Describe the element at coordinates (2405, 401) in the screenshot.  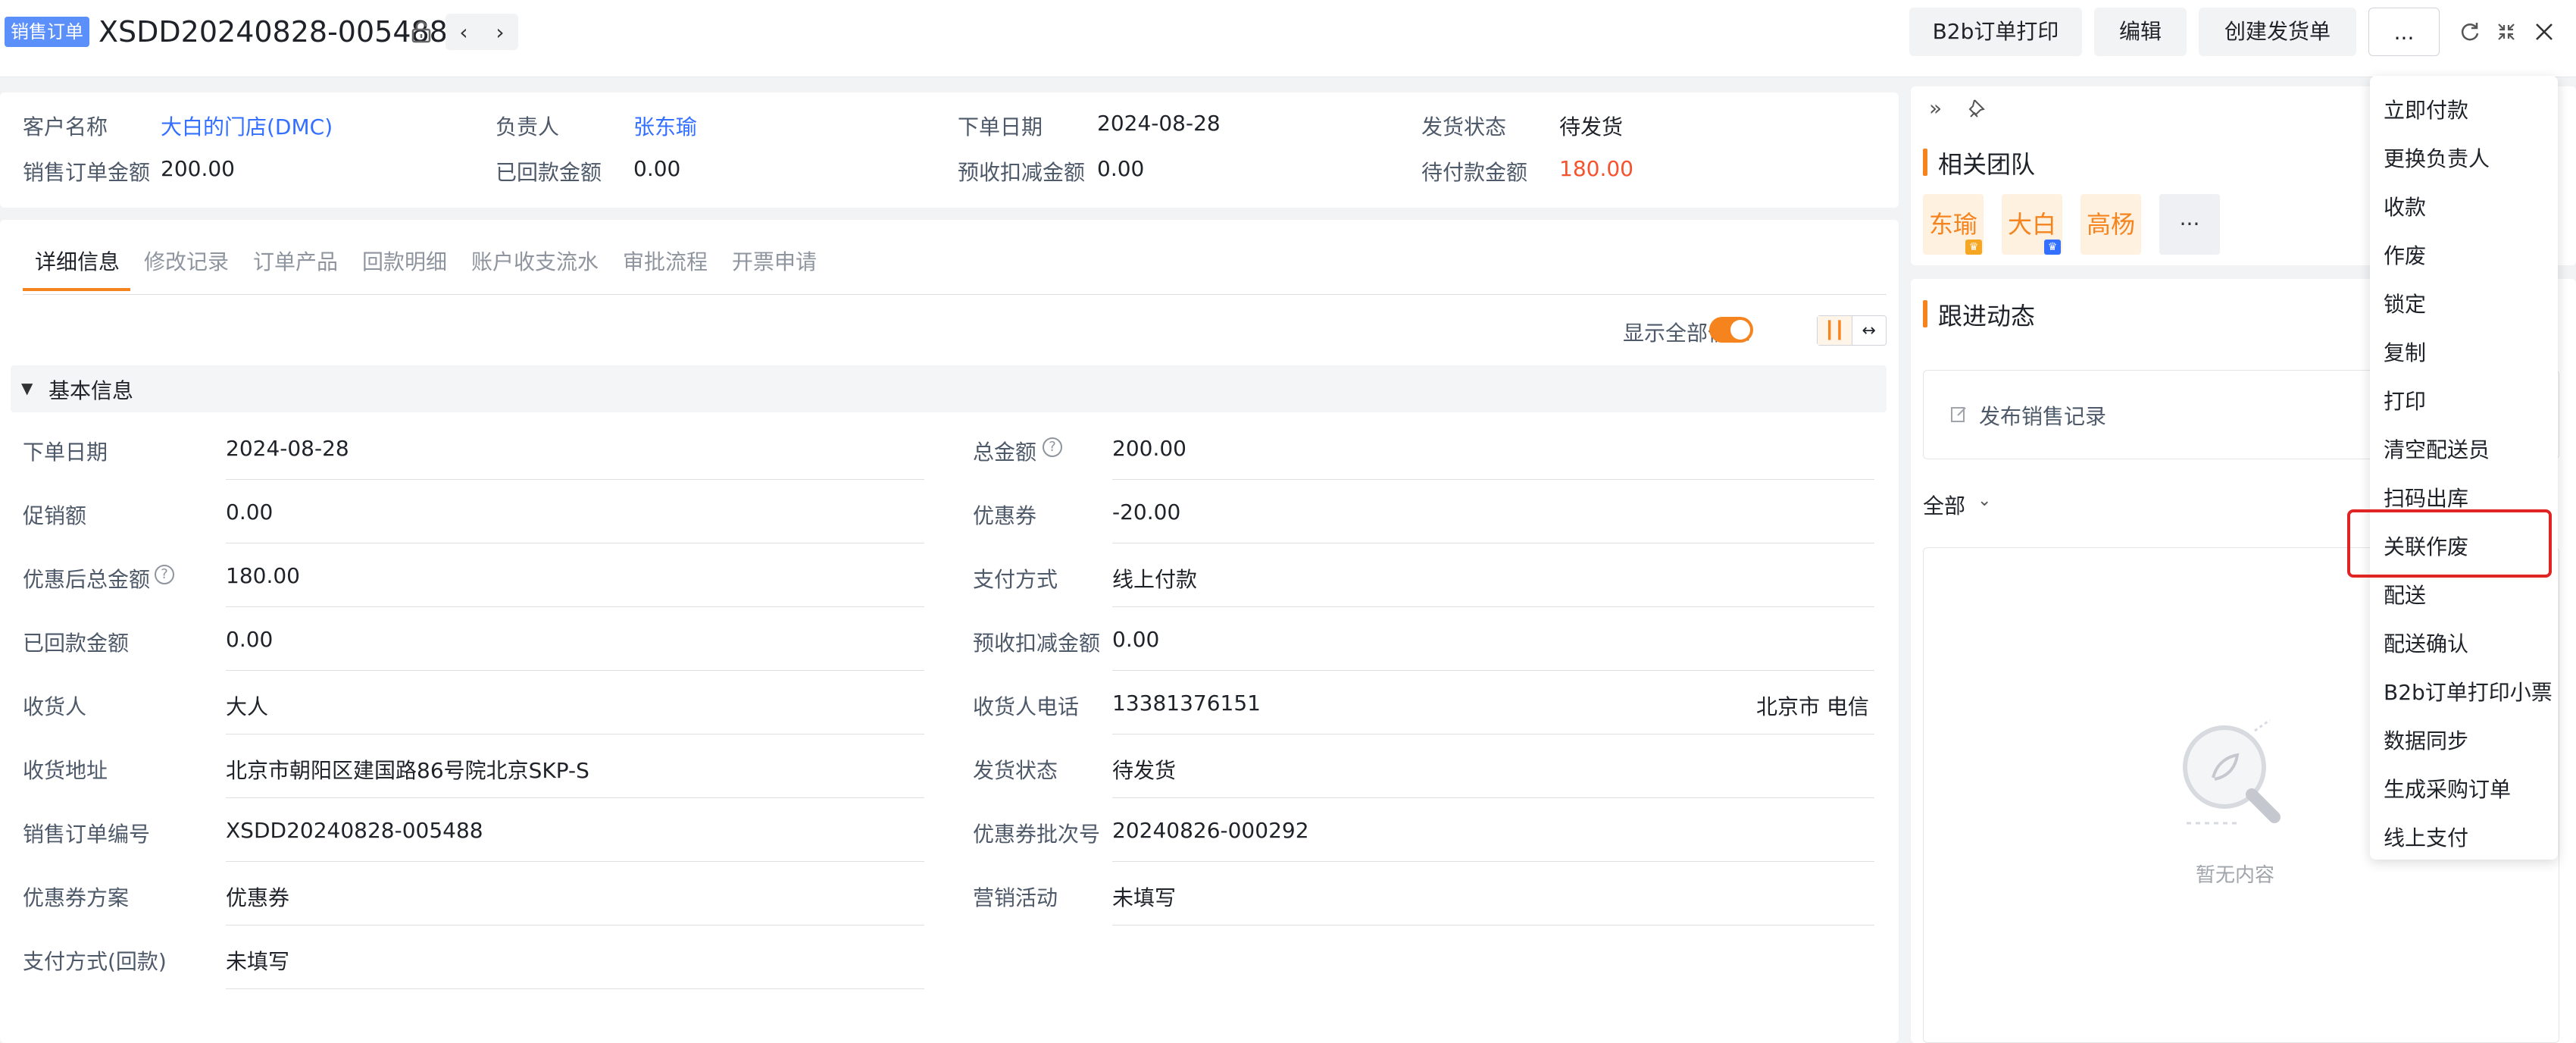
I see `menu-item-print: 打印` at that location.